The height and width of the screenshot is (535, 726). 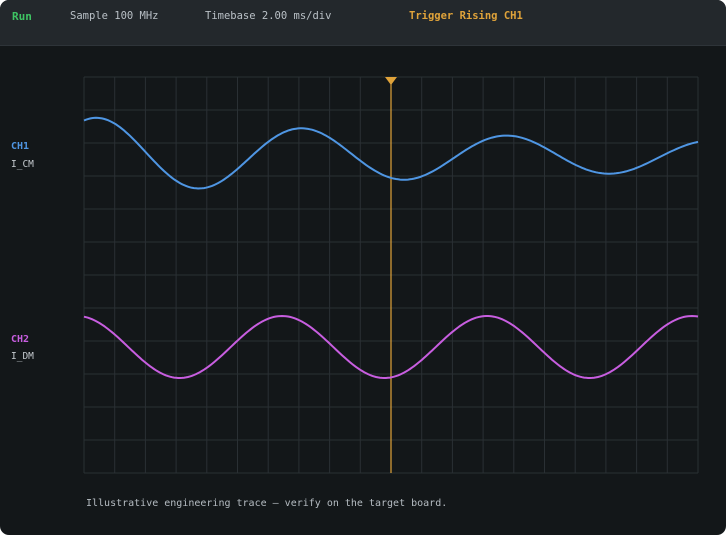 I want to click on ch1-signal-name: I_CM, so click(x=22, y=164).